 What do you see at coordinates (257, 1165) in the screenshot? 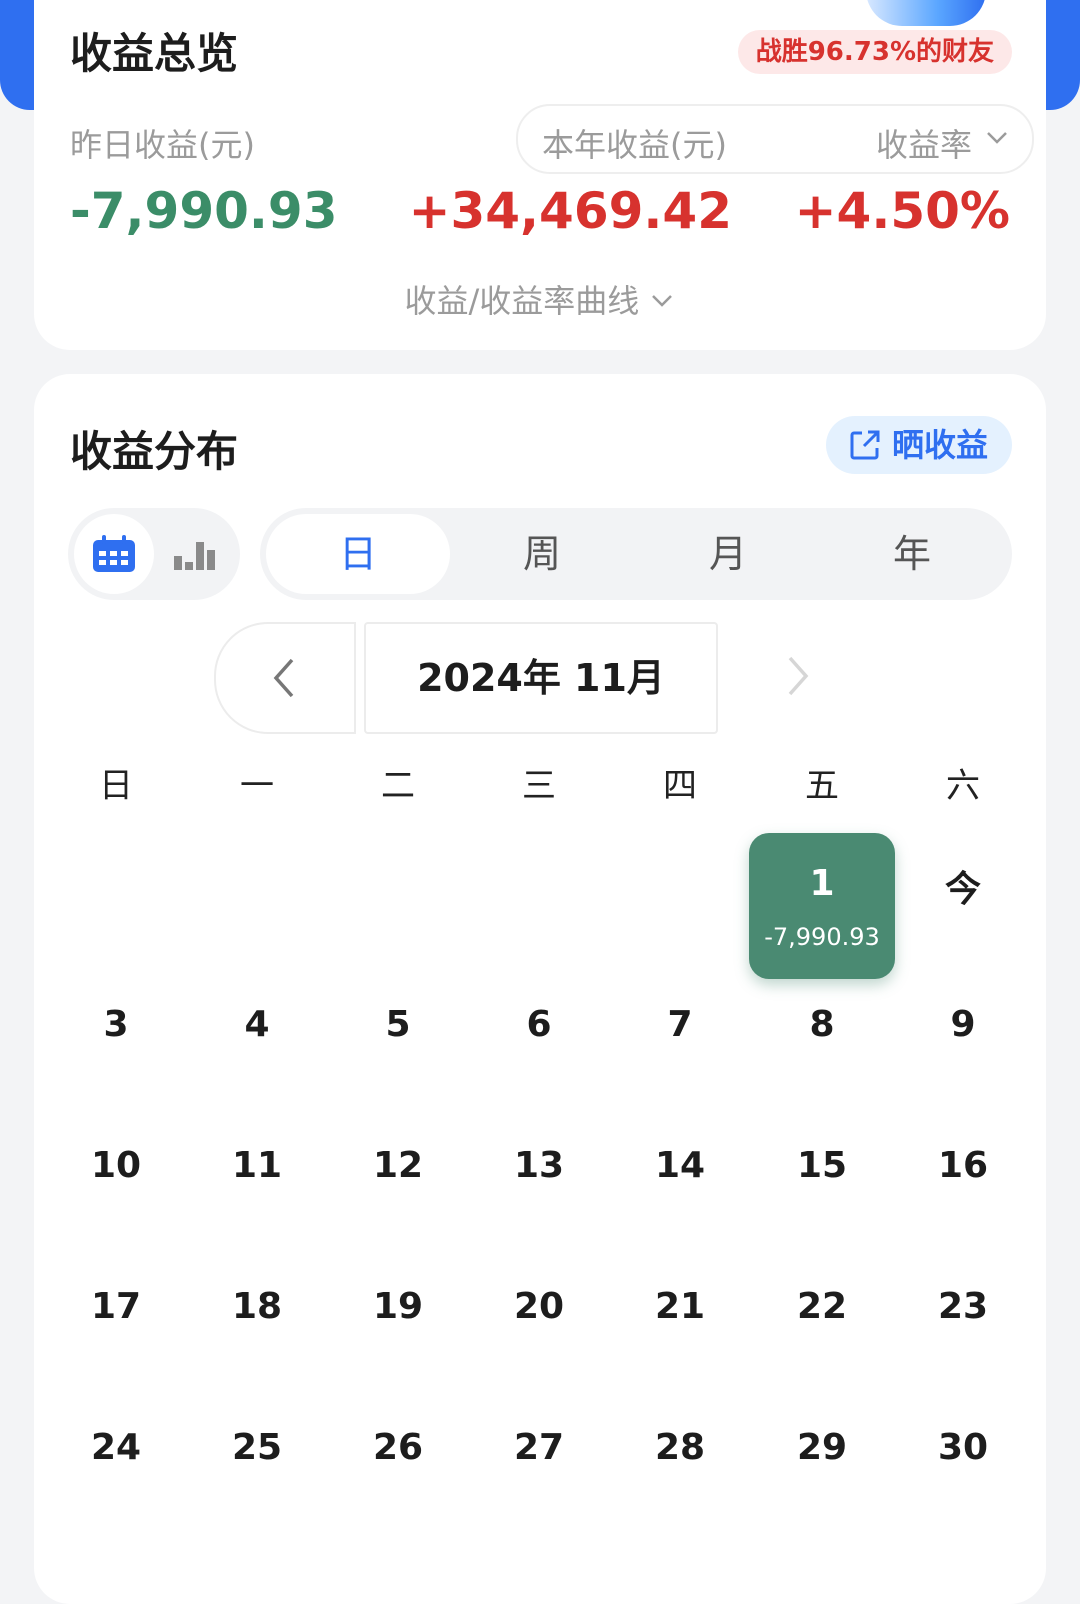
I see `calendar-day: 11` at bounding box center [257, 1165].